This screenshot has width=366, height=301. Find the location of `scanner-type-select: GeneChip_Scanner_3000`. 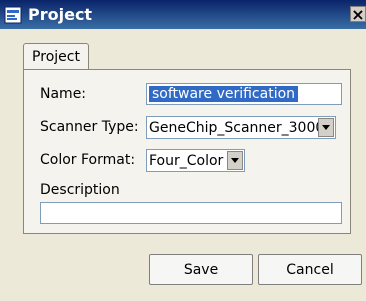

scanner-type-select: GeneChip_Scanner_3000 is located at coordinates (241, 127).